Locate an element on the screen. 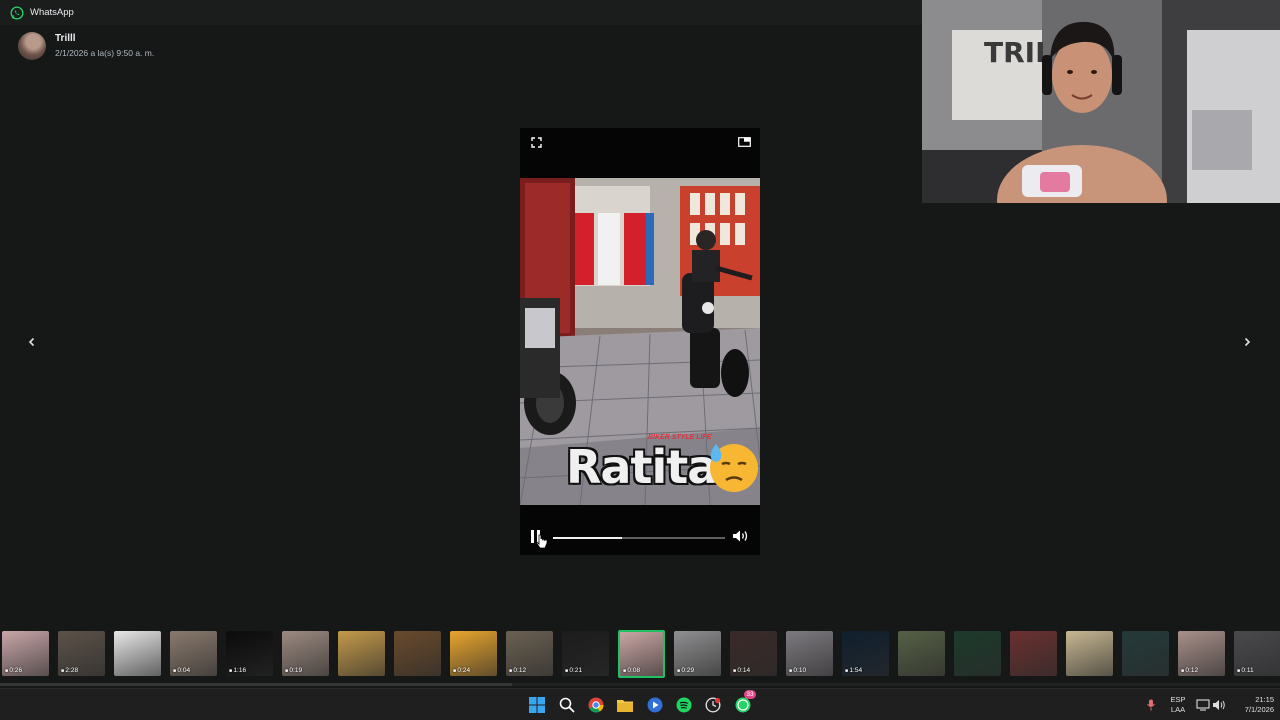  search-icon is located at coordinates (567, 705).